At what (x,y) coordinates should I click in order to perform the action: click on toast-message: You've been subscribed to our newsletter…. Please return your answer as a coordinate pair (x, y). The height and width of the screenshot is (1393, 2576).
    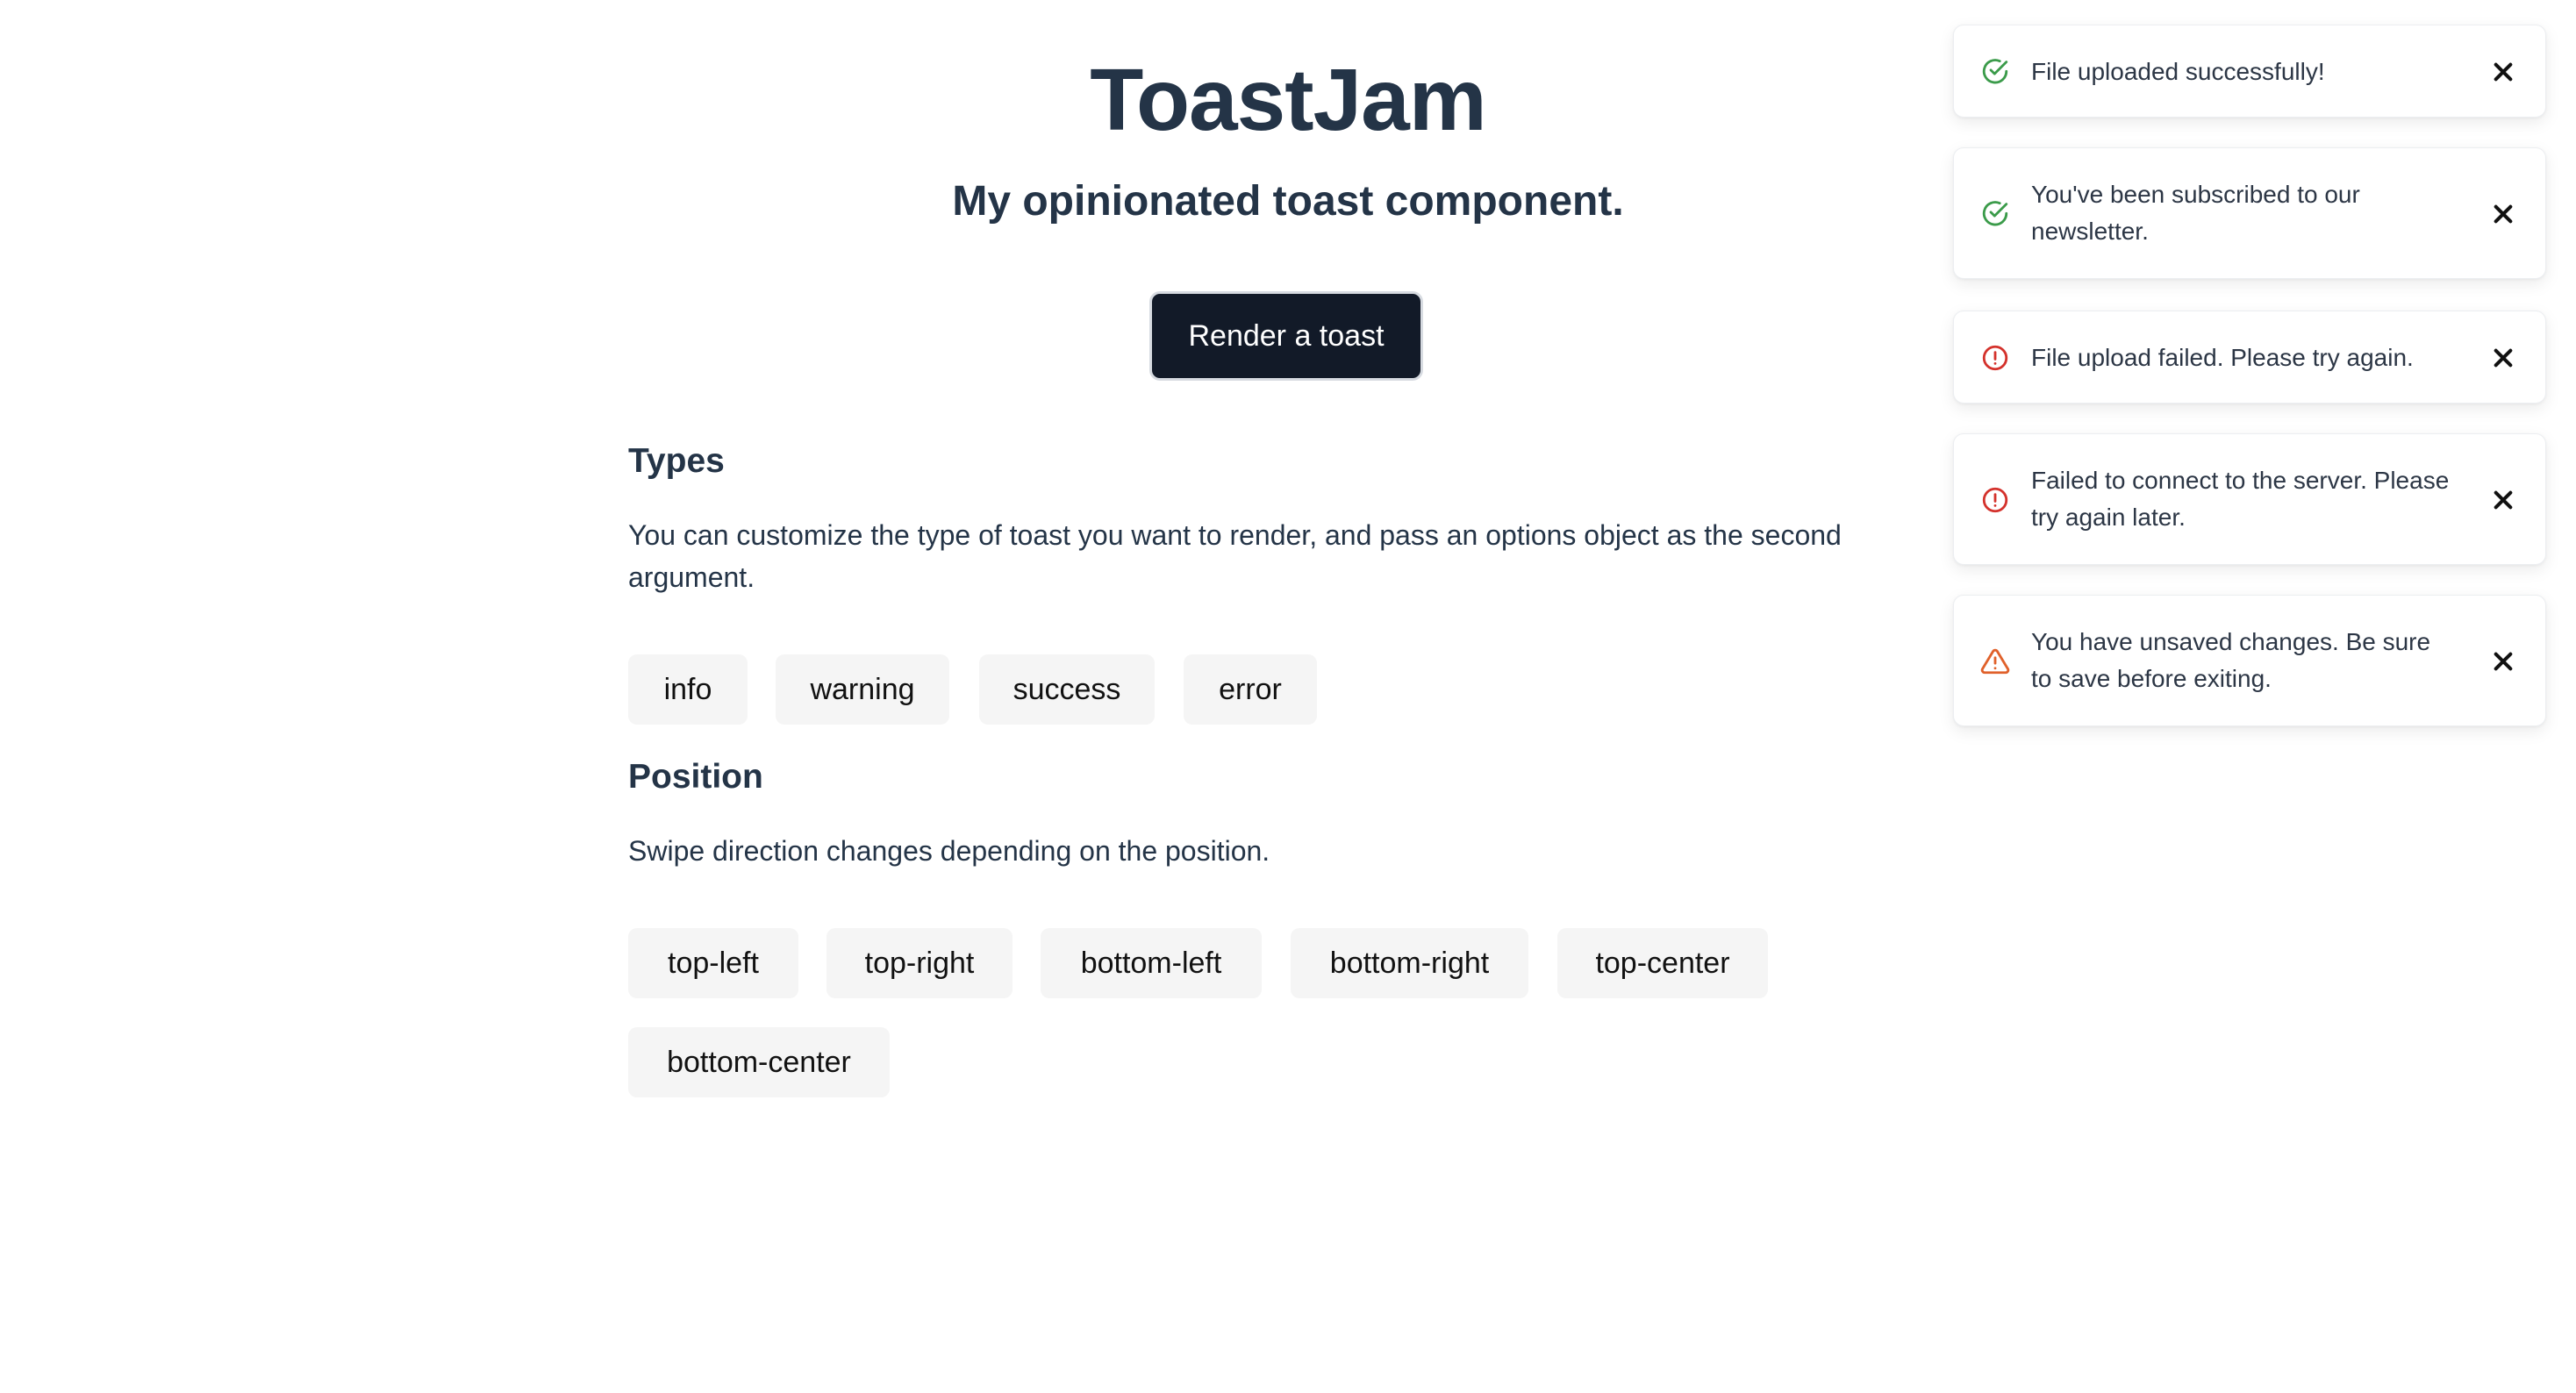
    Looking at the image, I should click on (2195, 213).